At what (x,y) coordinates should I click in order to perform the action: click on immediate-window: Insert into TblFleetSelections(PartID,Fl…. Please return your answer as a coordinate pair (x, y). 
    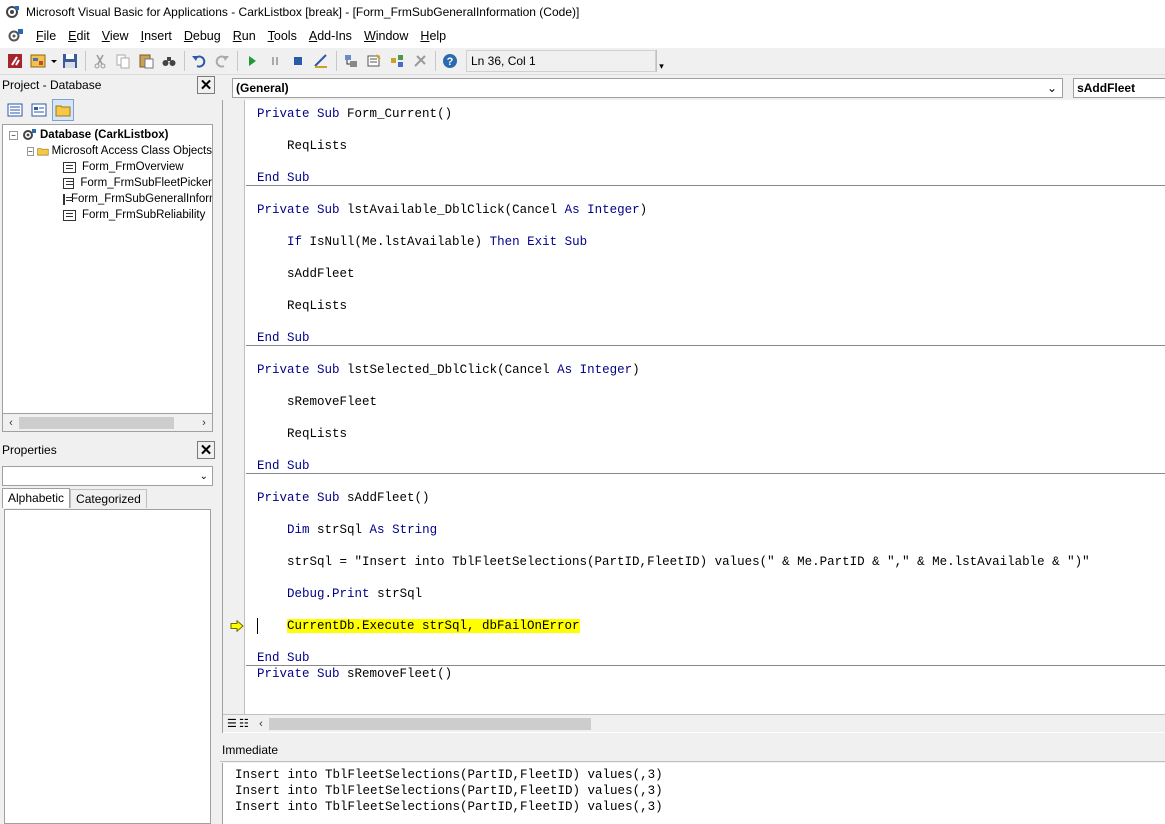
    Looking at the image, I should click on (693, 793).